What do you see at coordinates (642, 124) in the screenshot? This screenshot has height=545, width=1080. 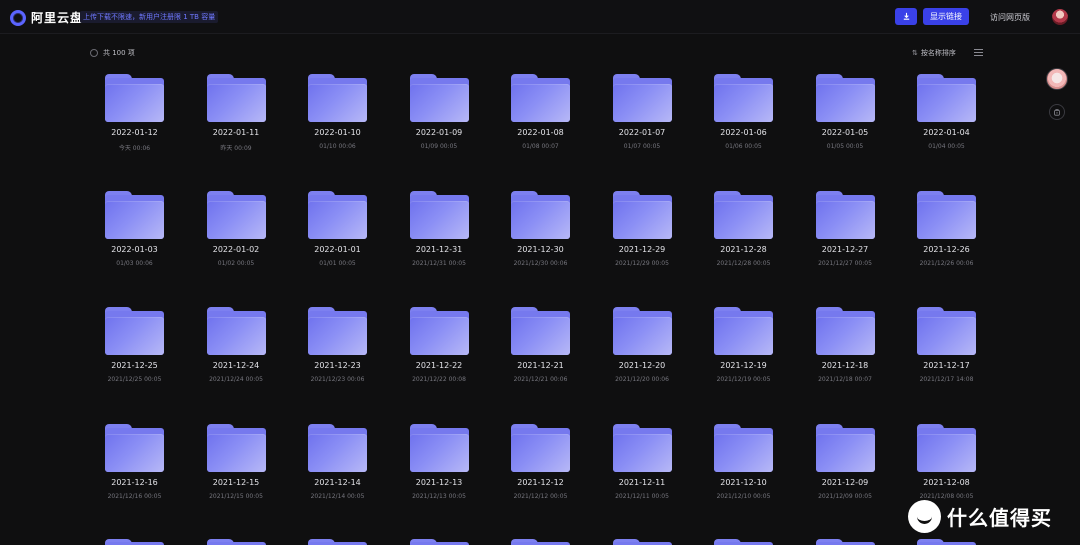 I see `folder-item: 2022-01-07 01/07 00:05` at bounding box center [642, 124].